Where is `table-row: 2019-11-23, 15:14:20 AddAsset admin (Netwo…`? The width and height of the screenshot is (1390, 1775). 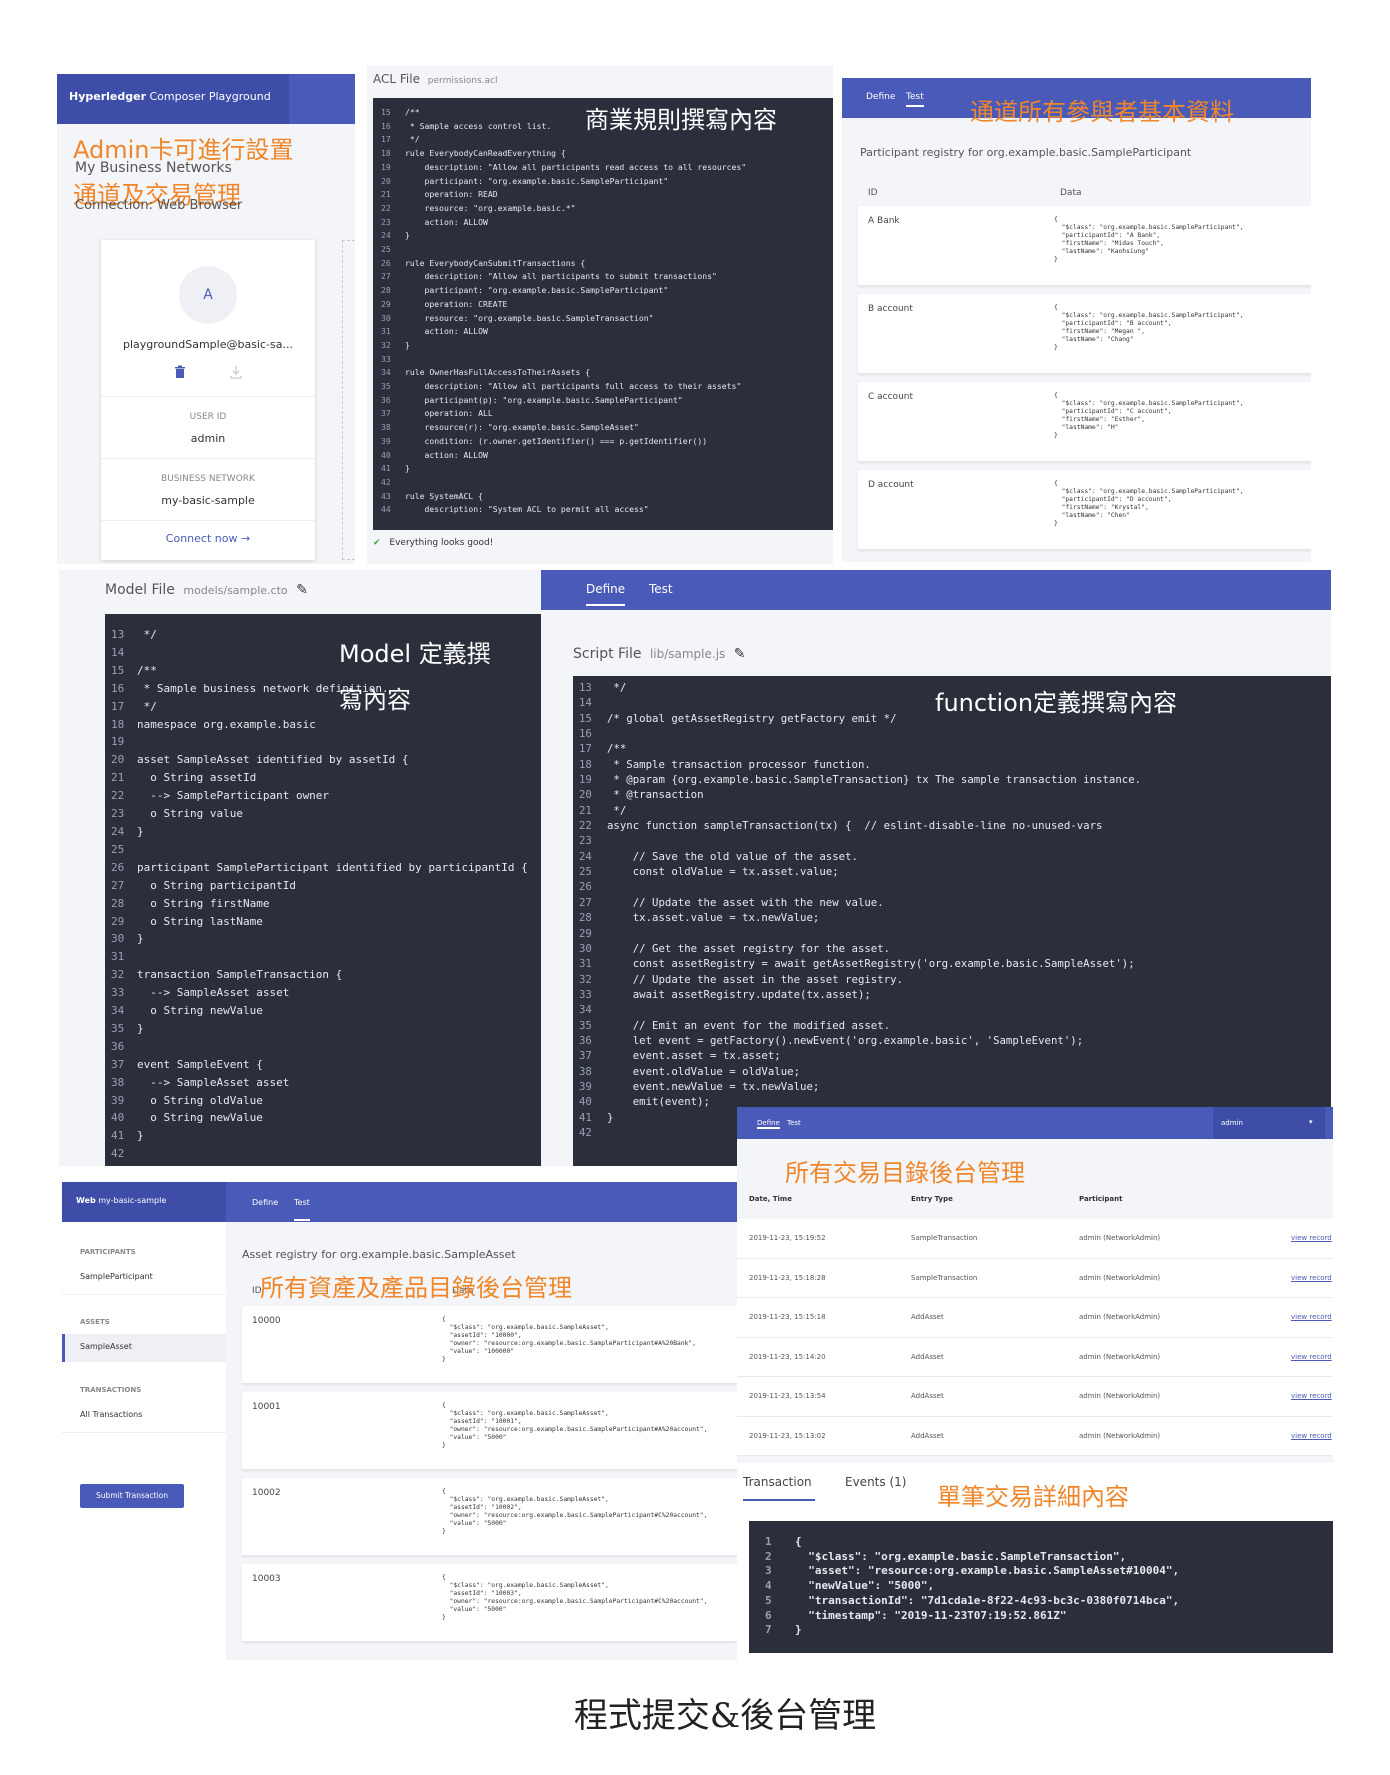
table-row: 2019-11-23, 15:14:20 AddAsset admin (Netwo… is located at coordinates (1035, 1357).